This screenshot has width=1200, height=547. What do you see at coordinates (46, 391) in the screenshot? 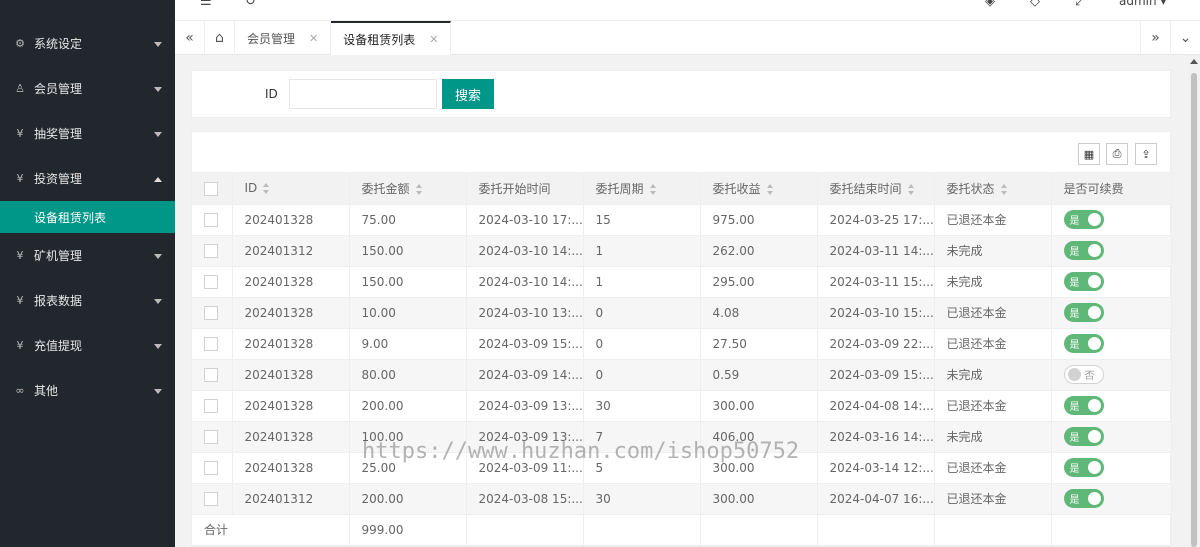
I see `sidebar-item-label: 其他` at bounding box center [46, 391].